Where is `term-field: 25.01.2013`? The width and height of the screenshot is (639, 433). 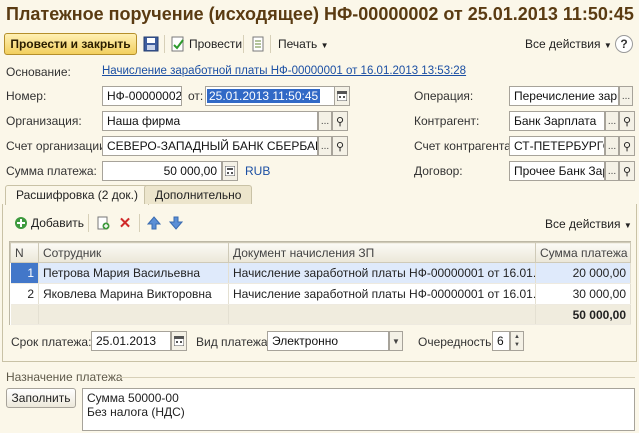 term-field: 25.01.2013 is located at coordinates (131, 341).